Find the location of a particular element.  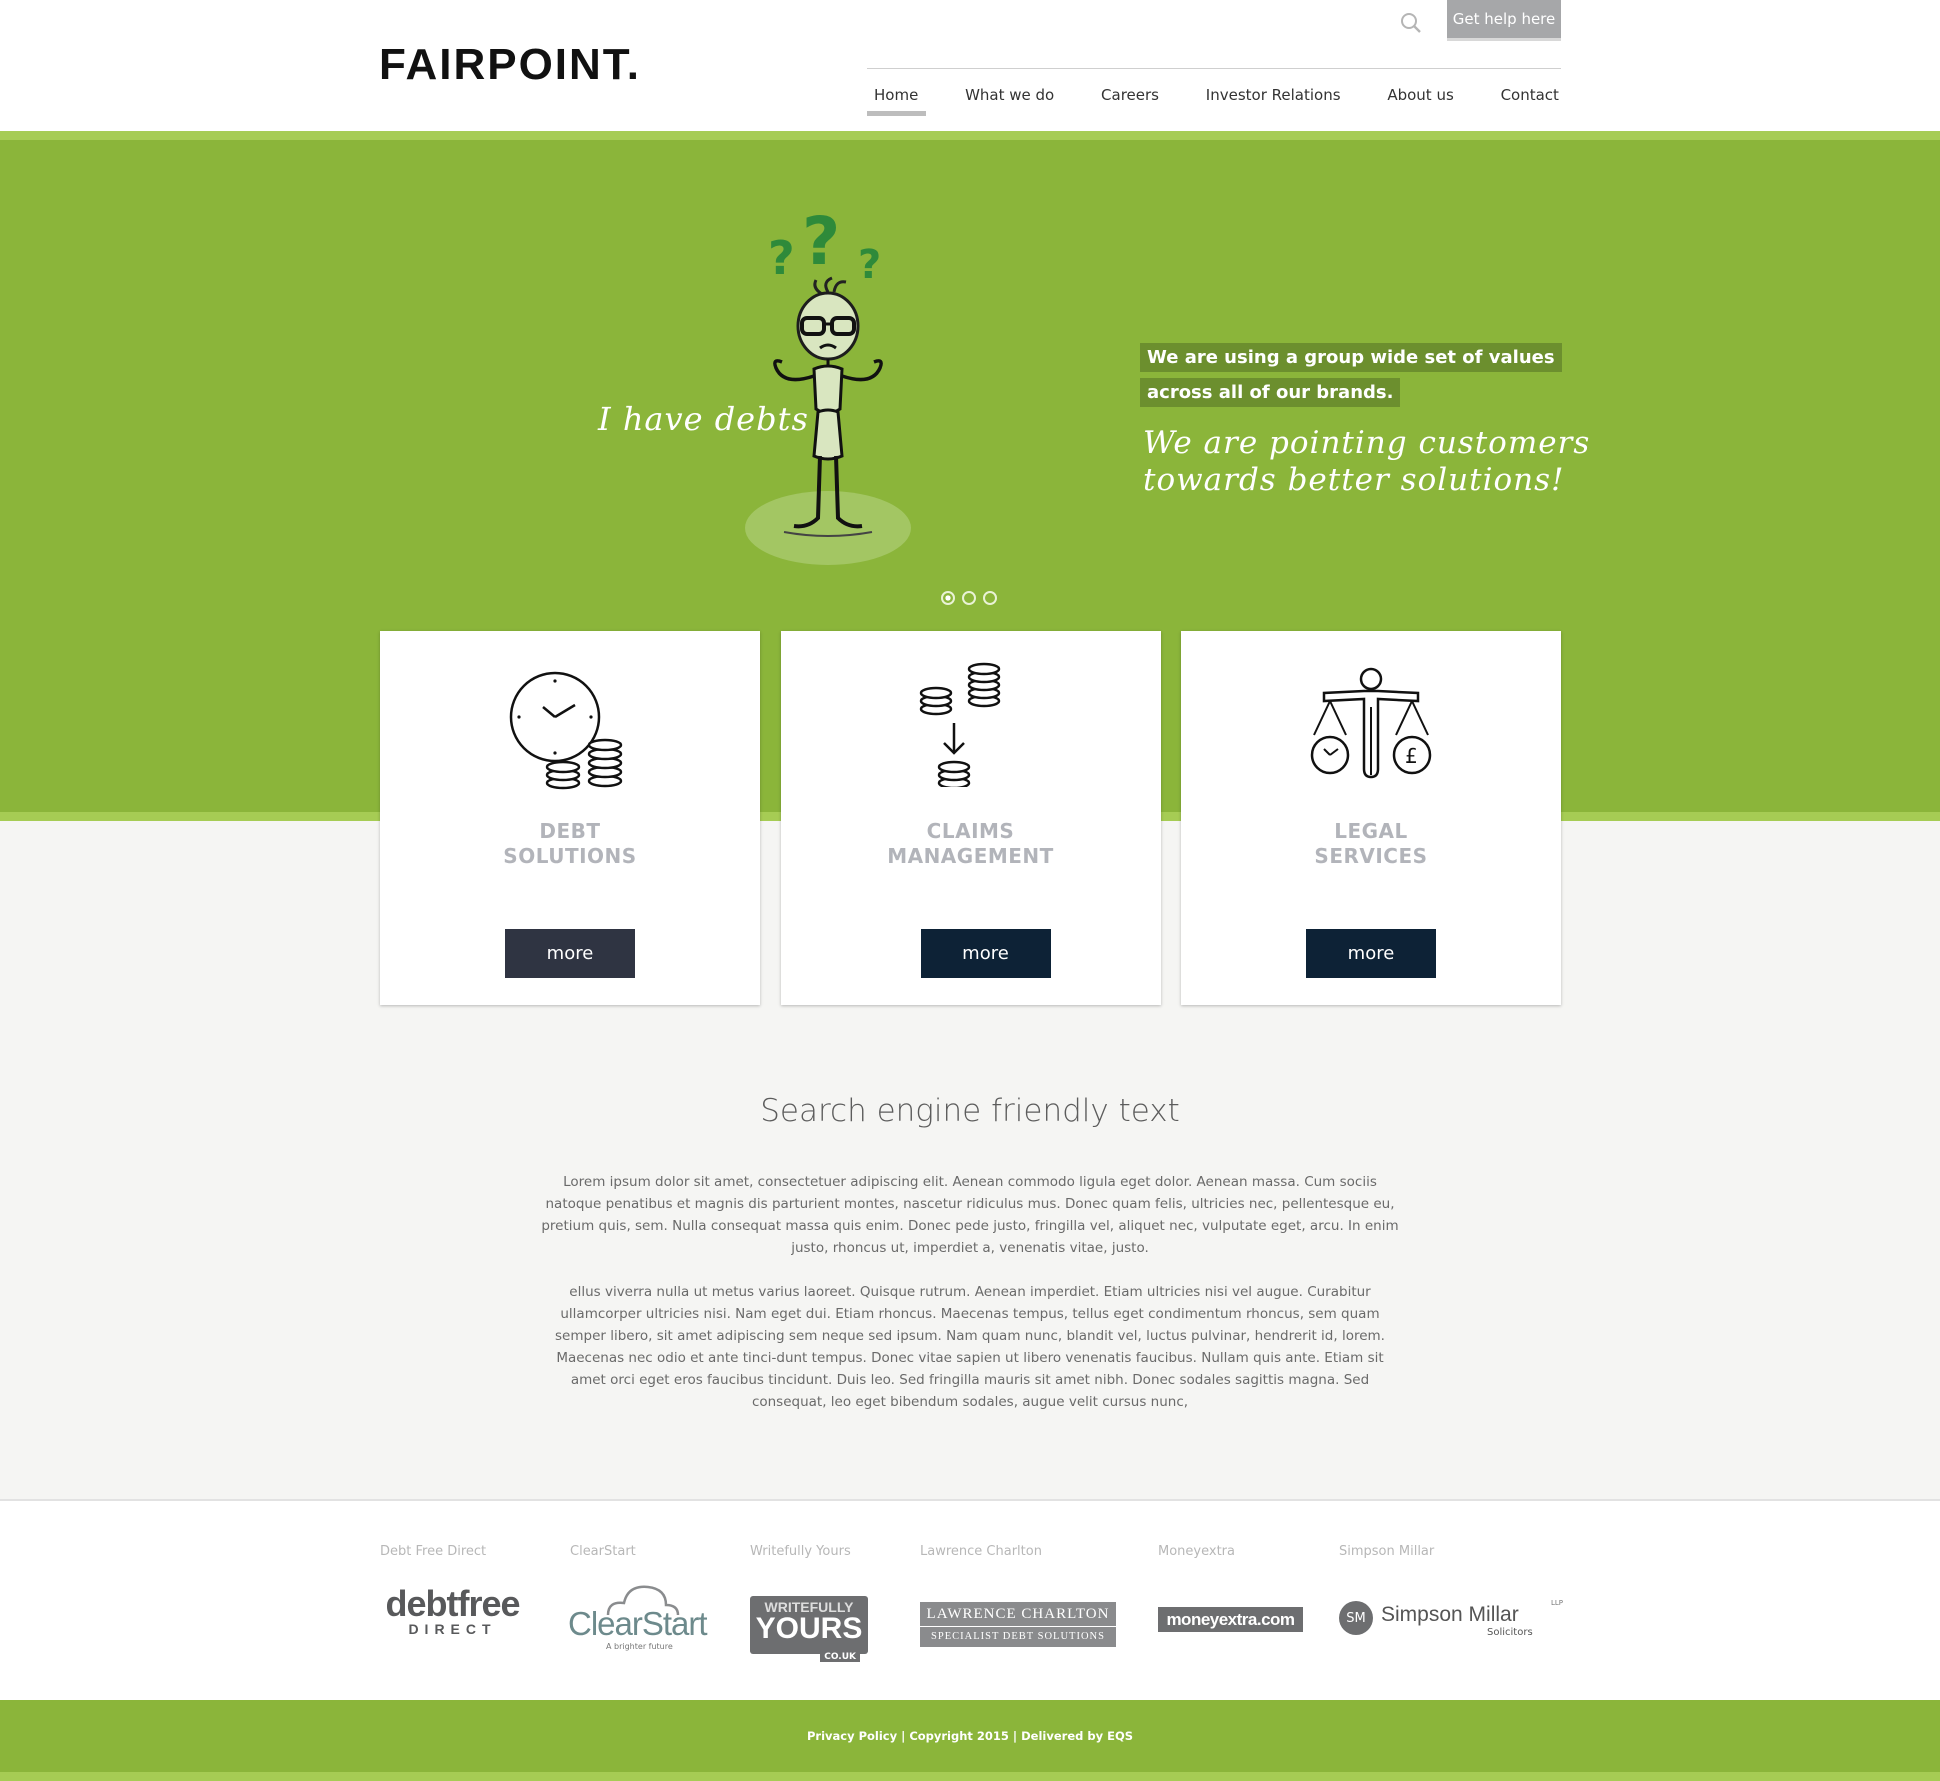

nav-item-what-we-do: What we do is located at coordinates (1010, 99).